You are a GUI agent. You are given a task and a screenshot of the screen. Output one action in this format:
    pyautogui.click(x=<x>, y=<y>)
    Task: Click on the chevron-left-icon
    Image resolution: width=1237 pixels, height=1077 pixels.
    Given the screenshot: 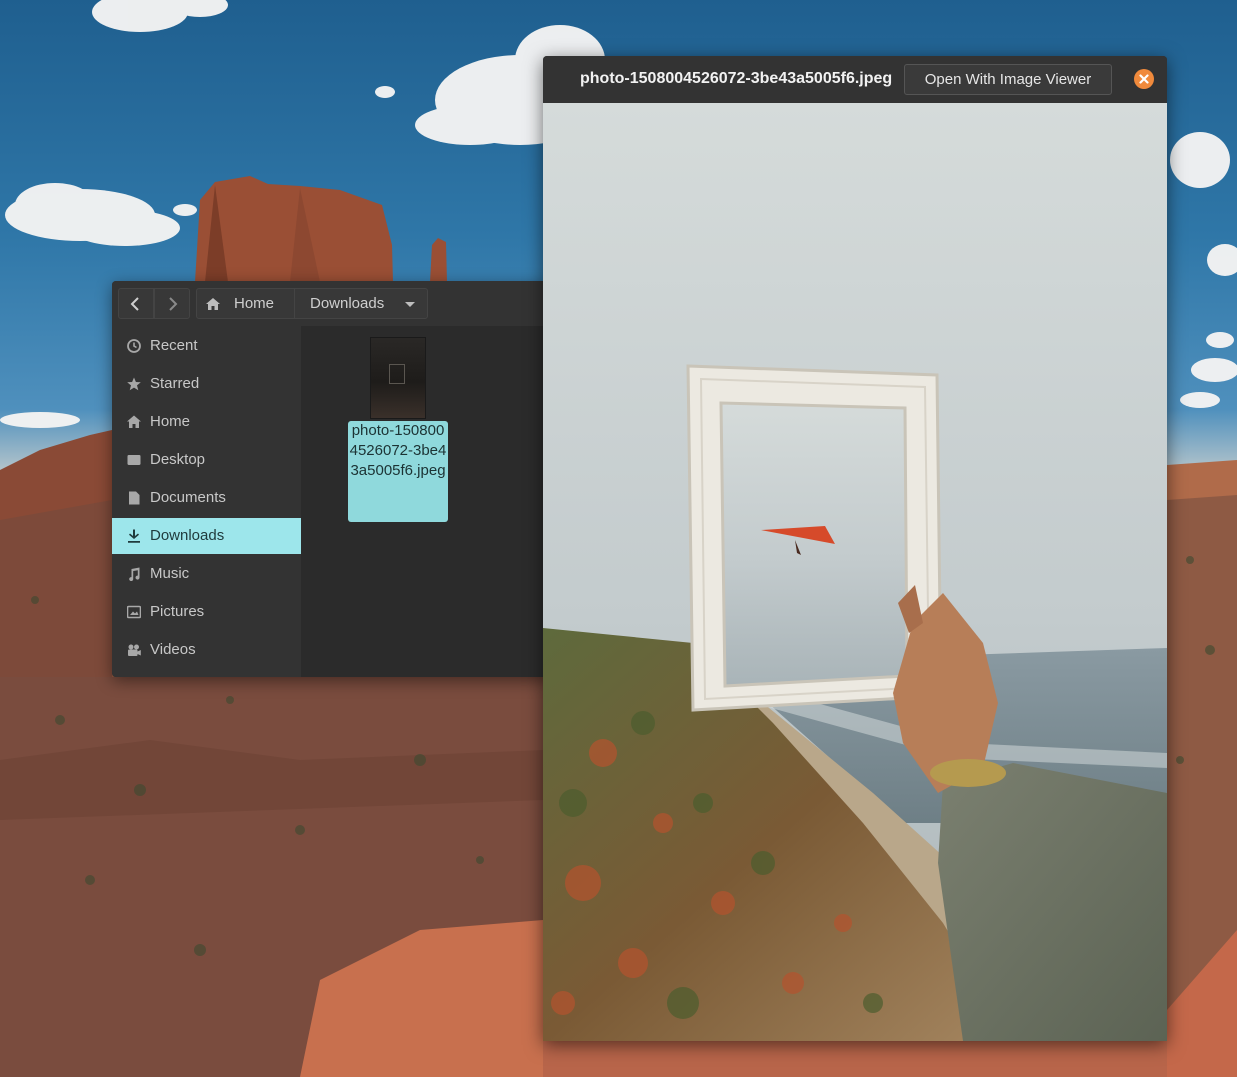 What is the action you would take?
    pyautogui.click(x=134, y=303)
    